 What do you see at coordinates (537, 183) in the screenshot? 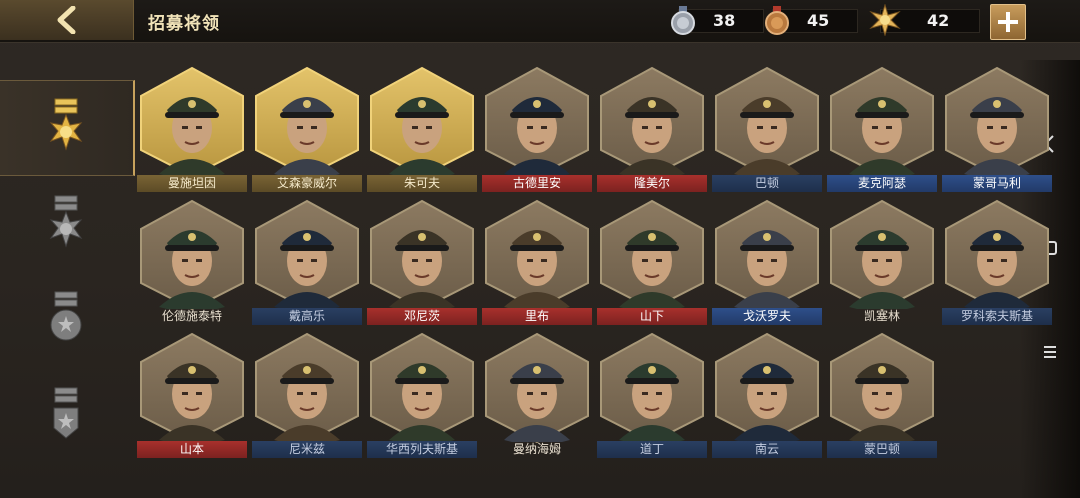
I see `general-name: 古德里安` at bounding box center [537, 183].